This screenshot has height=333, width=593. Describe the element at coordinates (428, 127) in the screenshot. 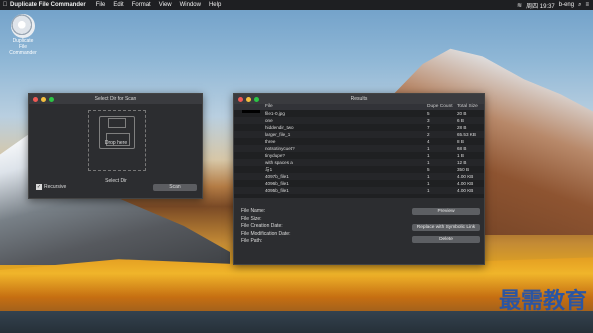

I see `dupe-count: 7` at that location.